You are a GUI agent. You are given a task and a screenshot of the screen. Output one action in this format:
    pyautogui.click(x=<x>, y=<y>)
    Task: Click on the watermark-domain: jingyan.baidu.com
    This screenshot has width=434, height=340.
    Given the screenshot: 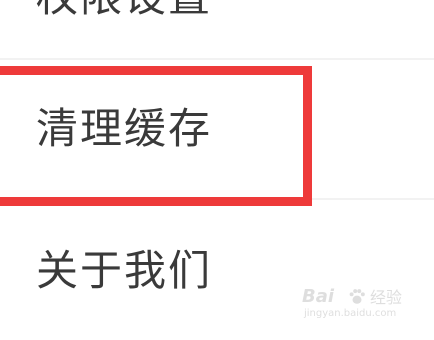 What is the action you would take?
    pyautogui.click(x=350, y=313)
    